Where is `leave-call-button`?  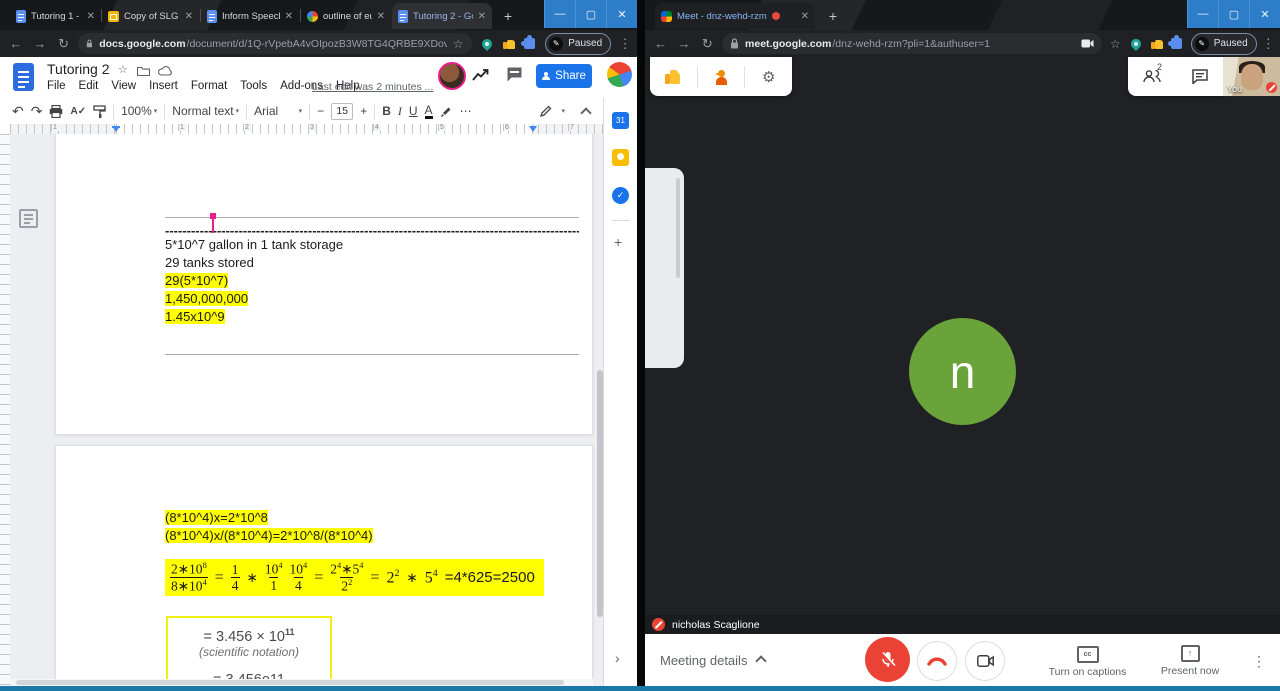 leave-call-button is located at coordinates (937, 661).